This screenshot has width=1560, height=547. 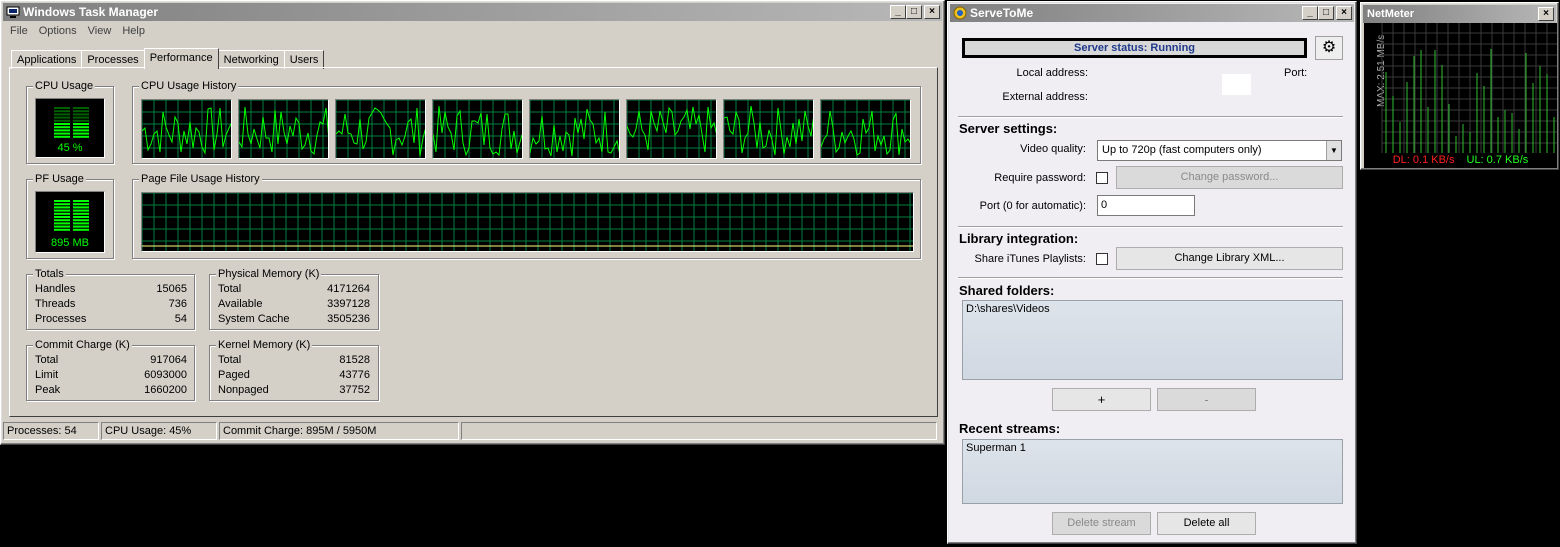 What do you see at coordinates (1101, 523) in the screenshot?
I see `delete-stream-button: Delete stream` at bounding box center [1101, 523].